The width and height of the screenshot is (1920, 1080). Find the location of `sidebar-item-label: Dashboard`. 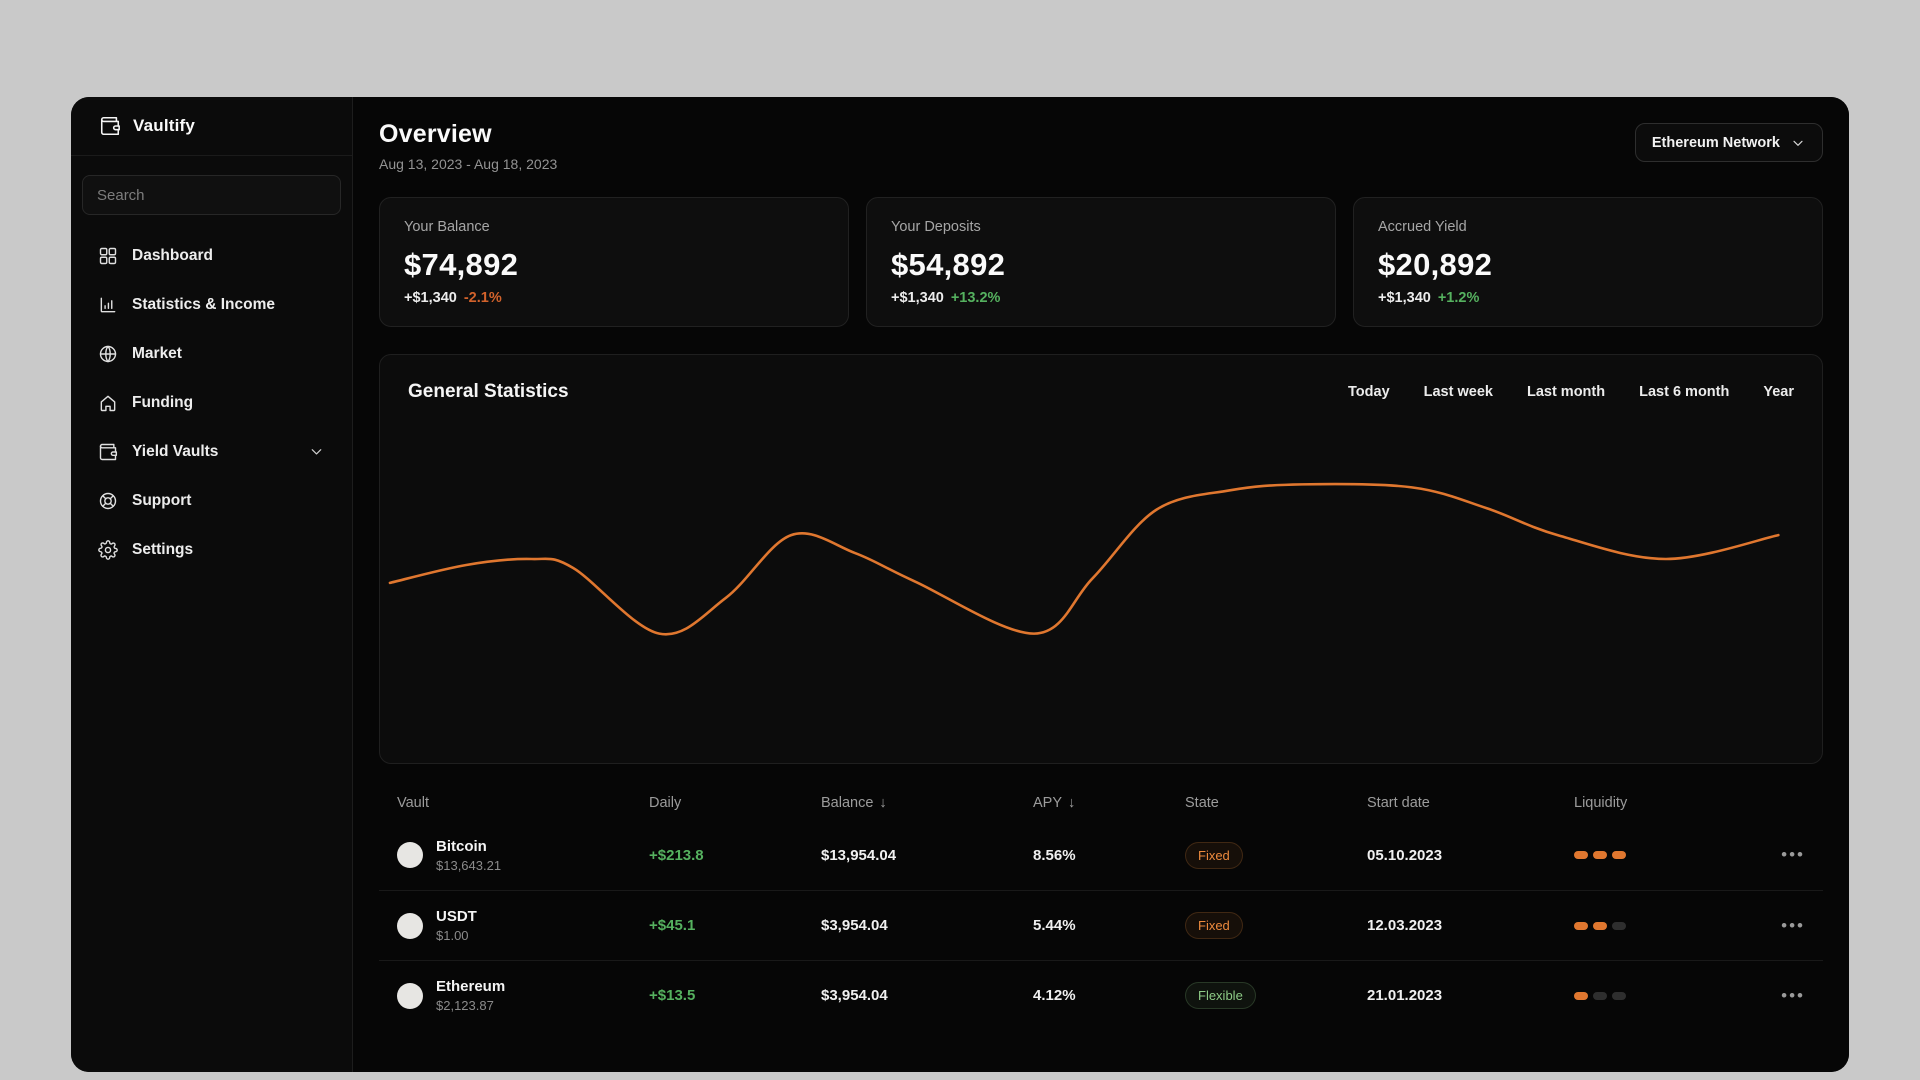

sidebar-item-label: Dashboard is located at coordinates (172, 255).